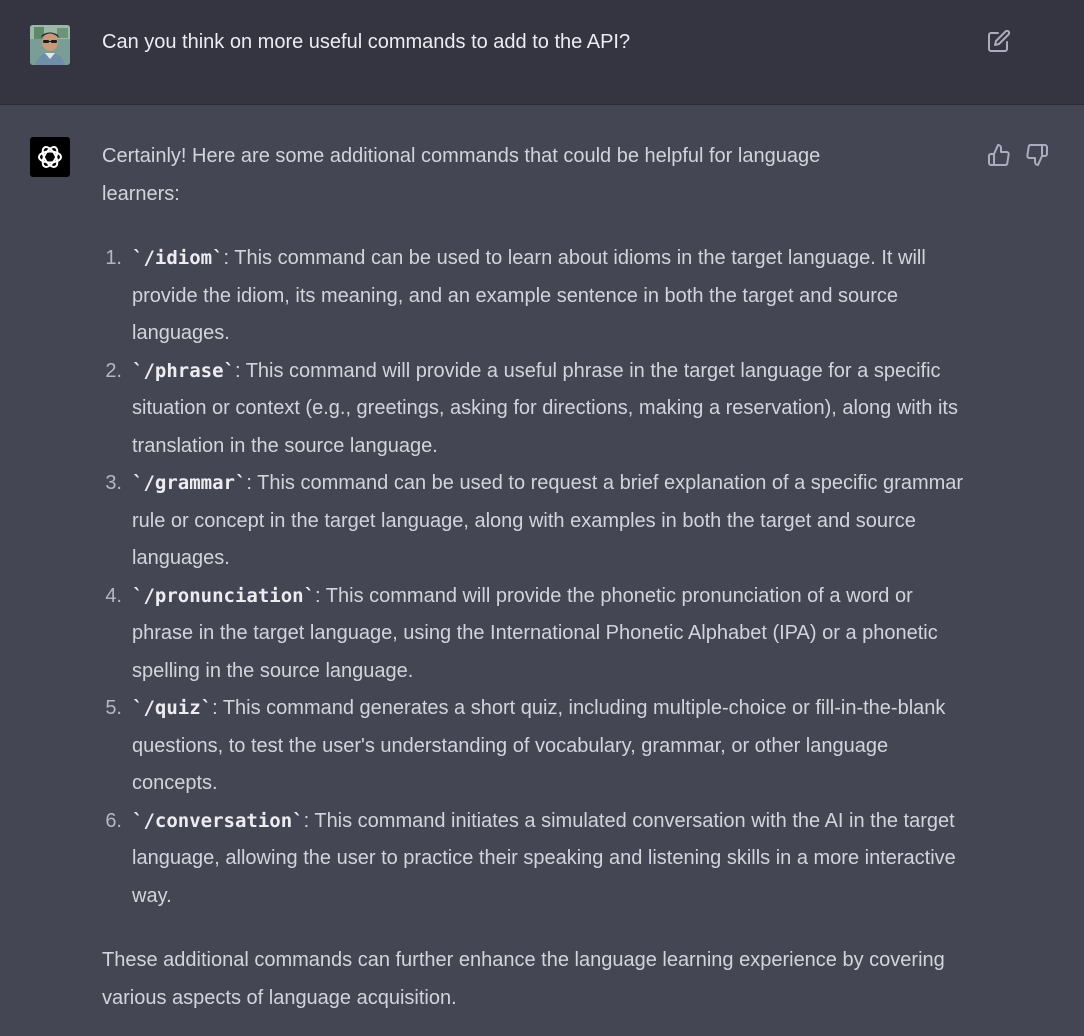 This screenshot has width=1084, height=1036. I want to click on item-number: 2., so click(113, 370).